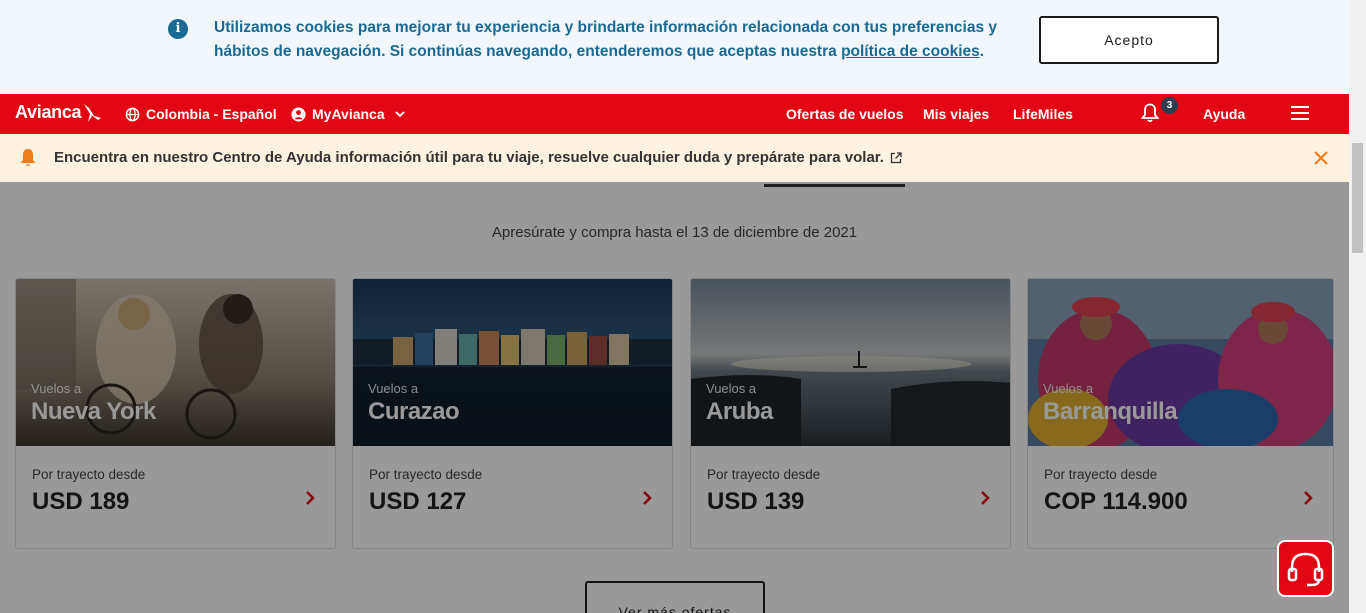 The width and height of the screenshot is (1366, 613). Describe the element at coordinates (211, 114) in the screenshot. I see `region-label: Colombia - Español` at that location.